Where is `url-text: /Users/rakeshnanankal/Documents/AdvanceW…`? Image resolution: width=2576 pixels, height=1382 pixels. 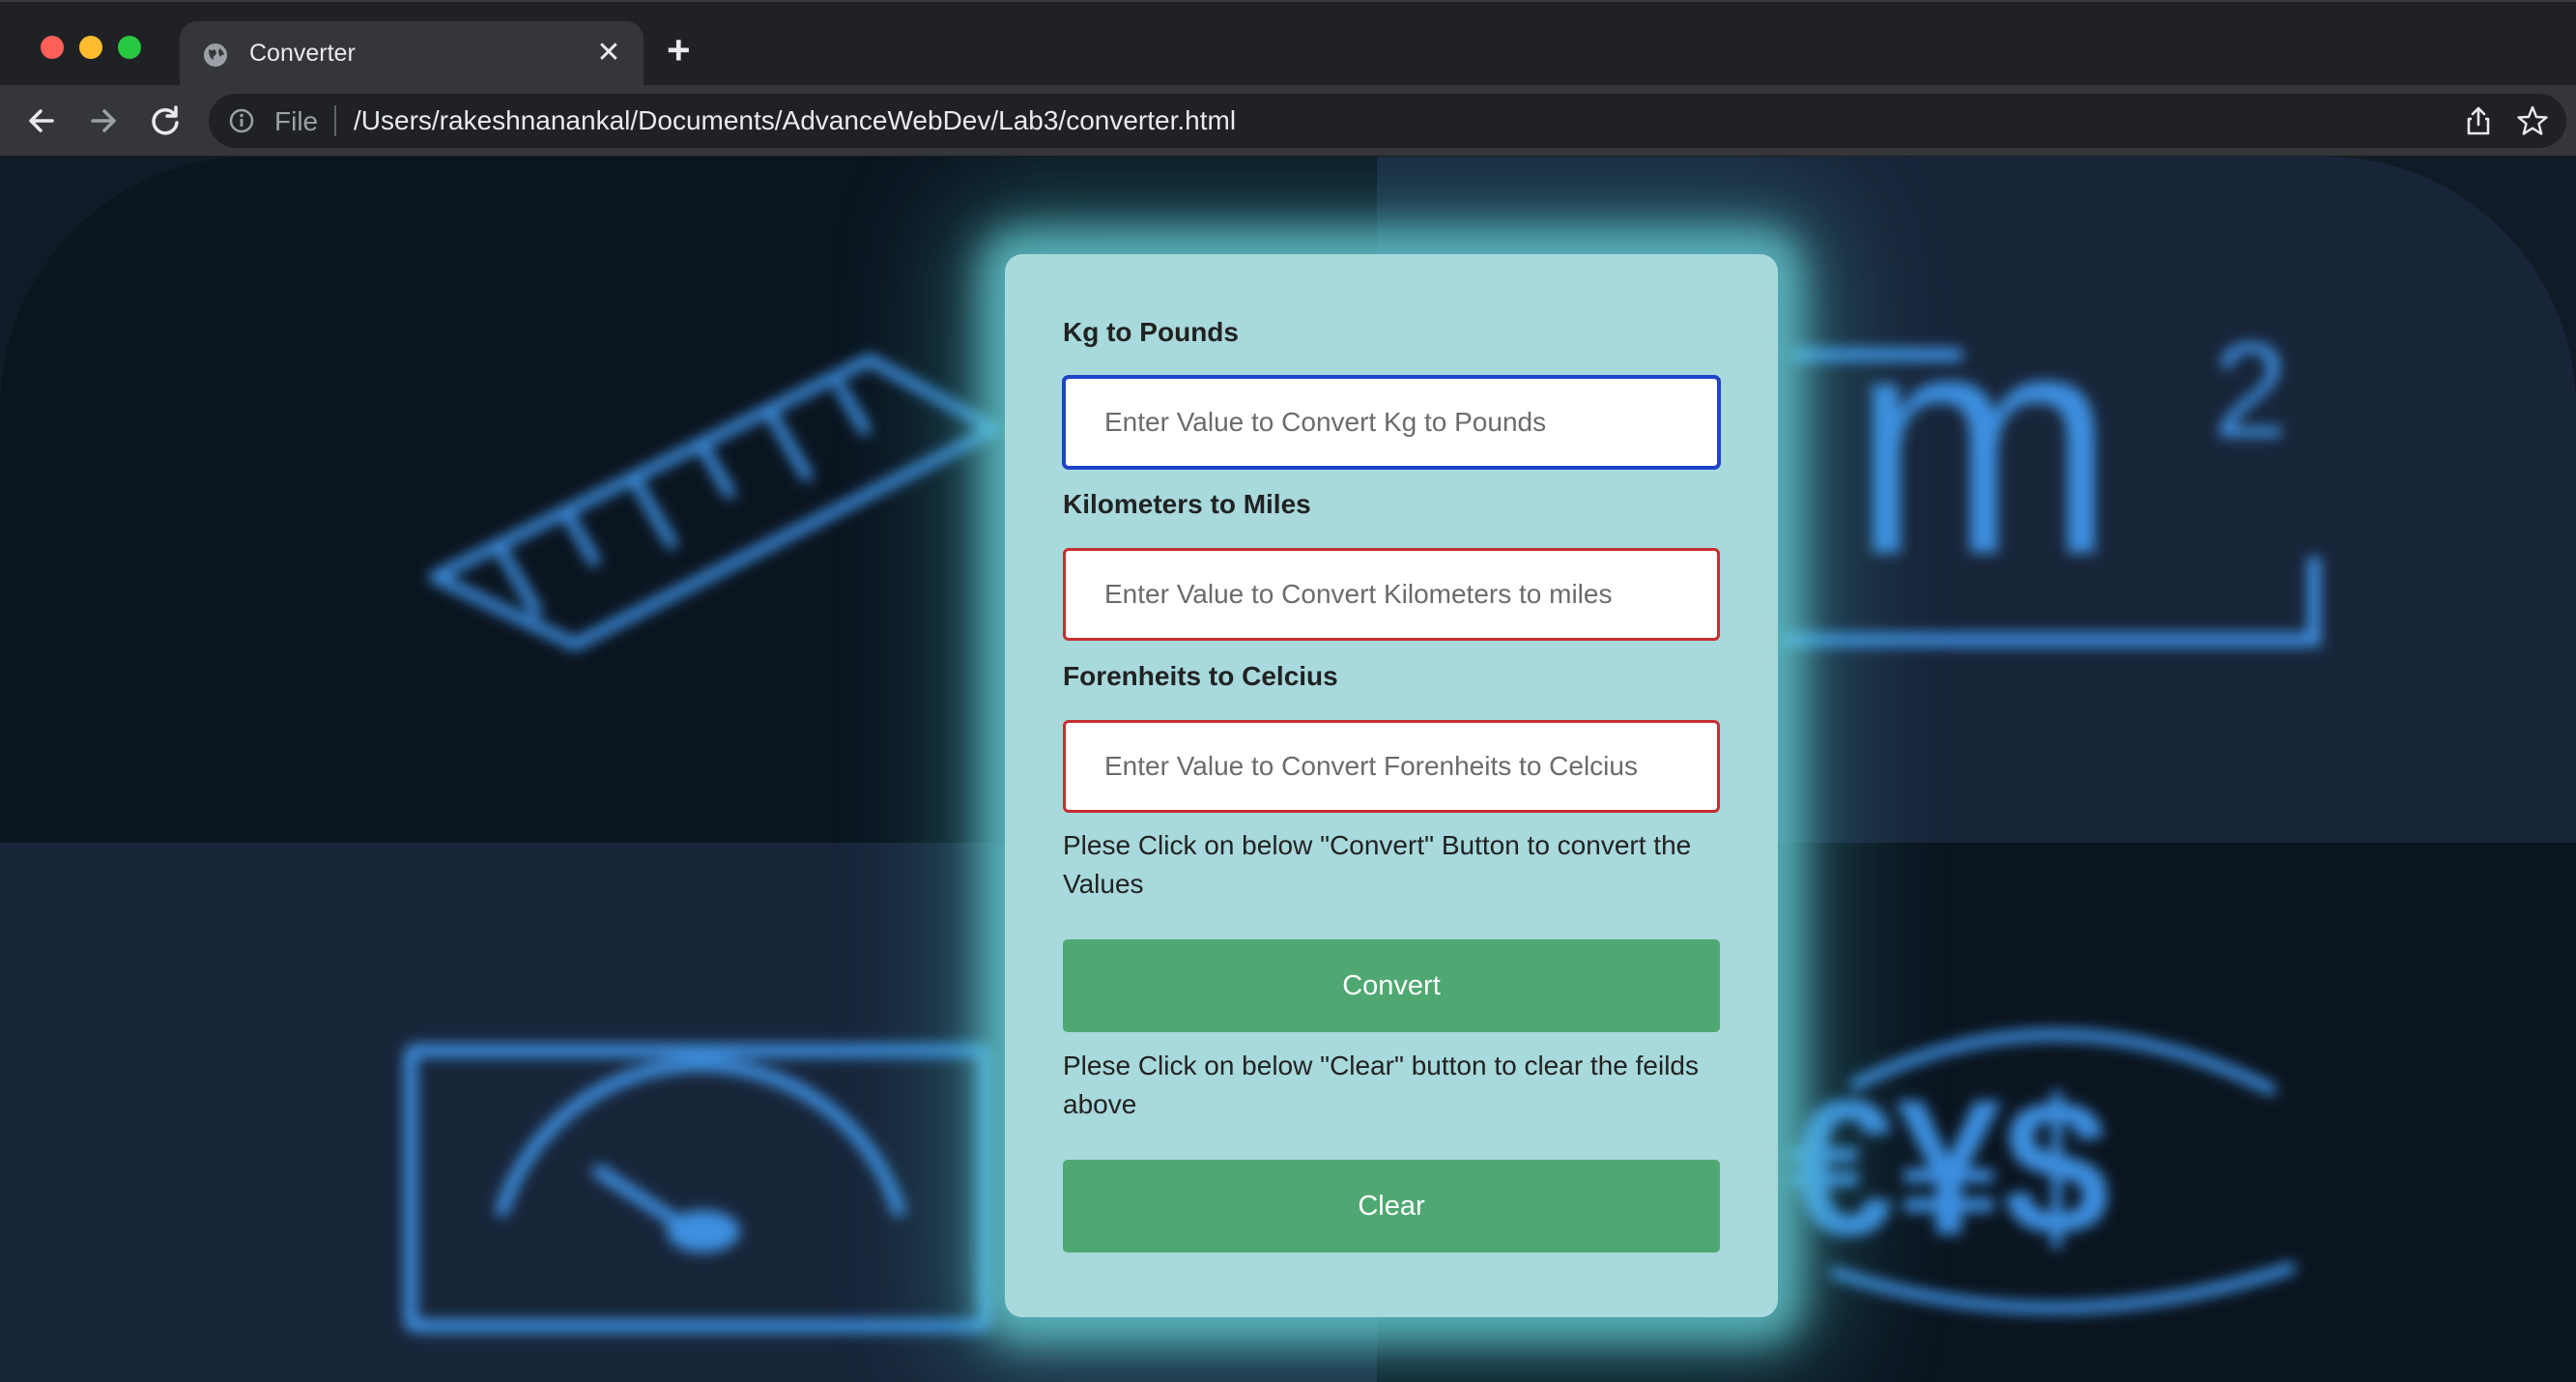
url-text: /Users/rakeshnanankal/Documents/AdvanceW… is located at coordinates (795, 120).